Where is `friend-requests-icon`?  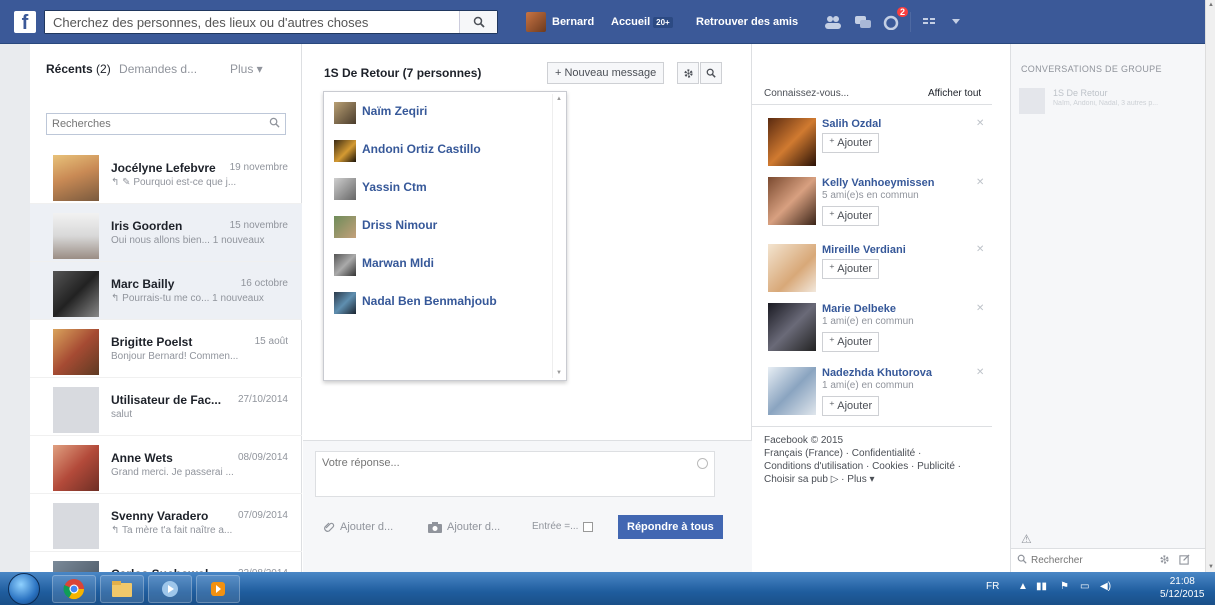
friend-requests-icon is located at coordinates (833, 22).